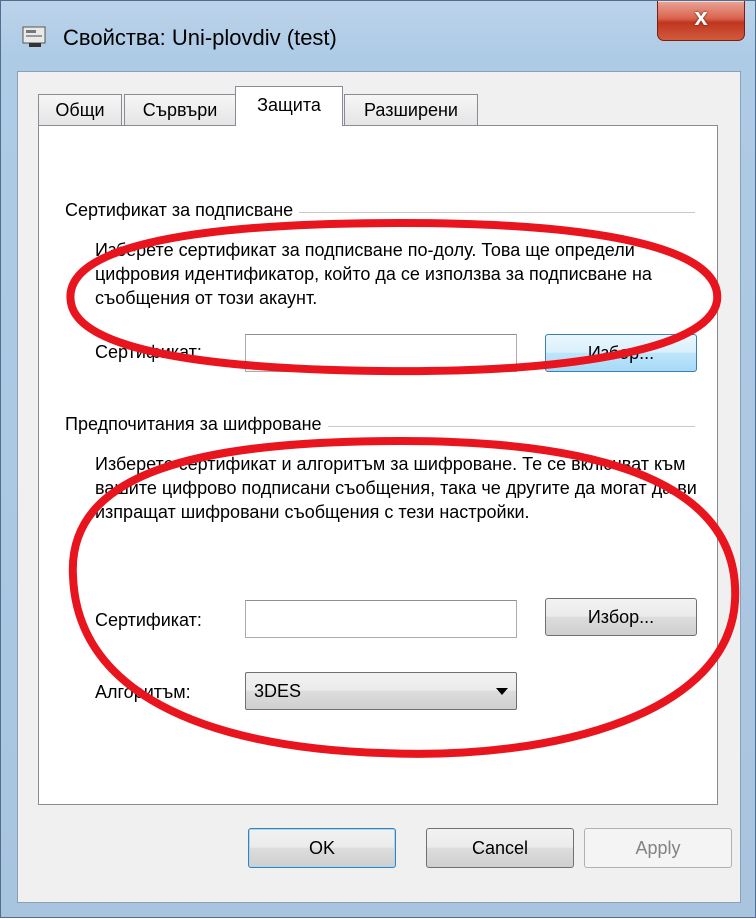 This screenshot has width=756, height=919. Describe the element at coordinates (658, 848) in the screenshot. I see `apply-button: Apply` at that location.